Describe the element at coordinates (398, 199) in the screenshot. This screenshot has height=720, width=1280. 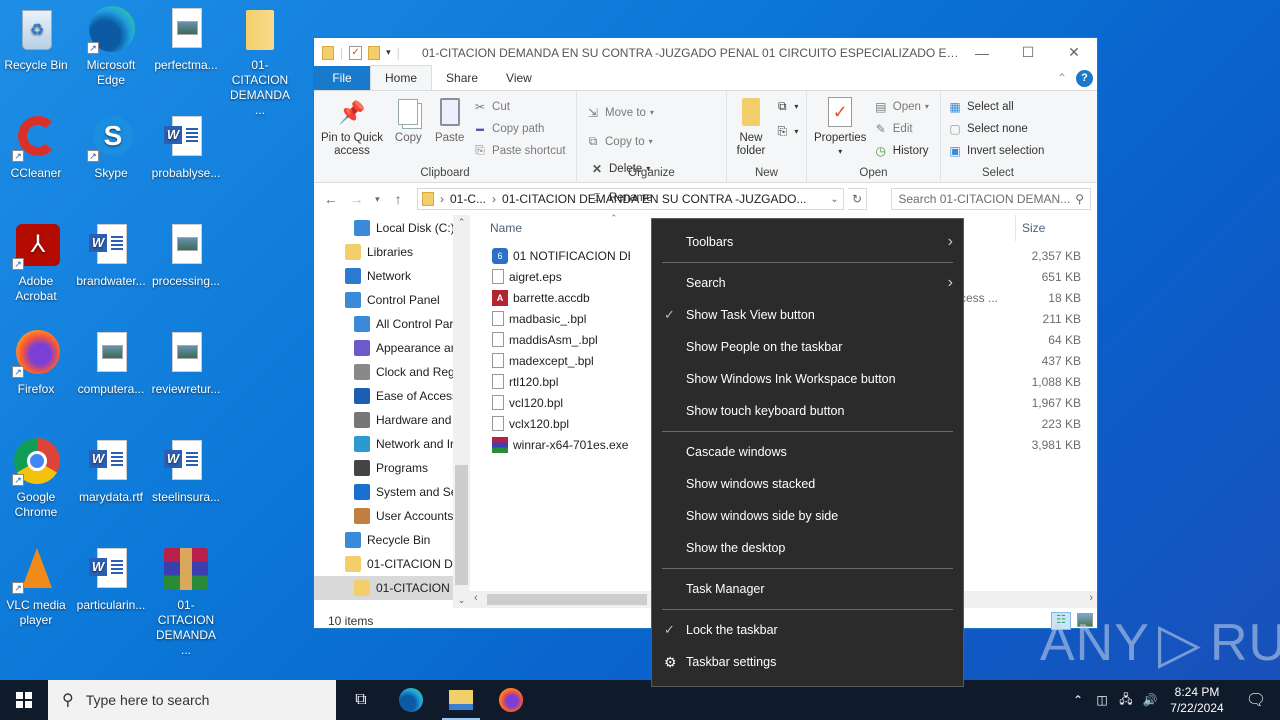
I see `up-button: ↑` at that location.